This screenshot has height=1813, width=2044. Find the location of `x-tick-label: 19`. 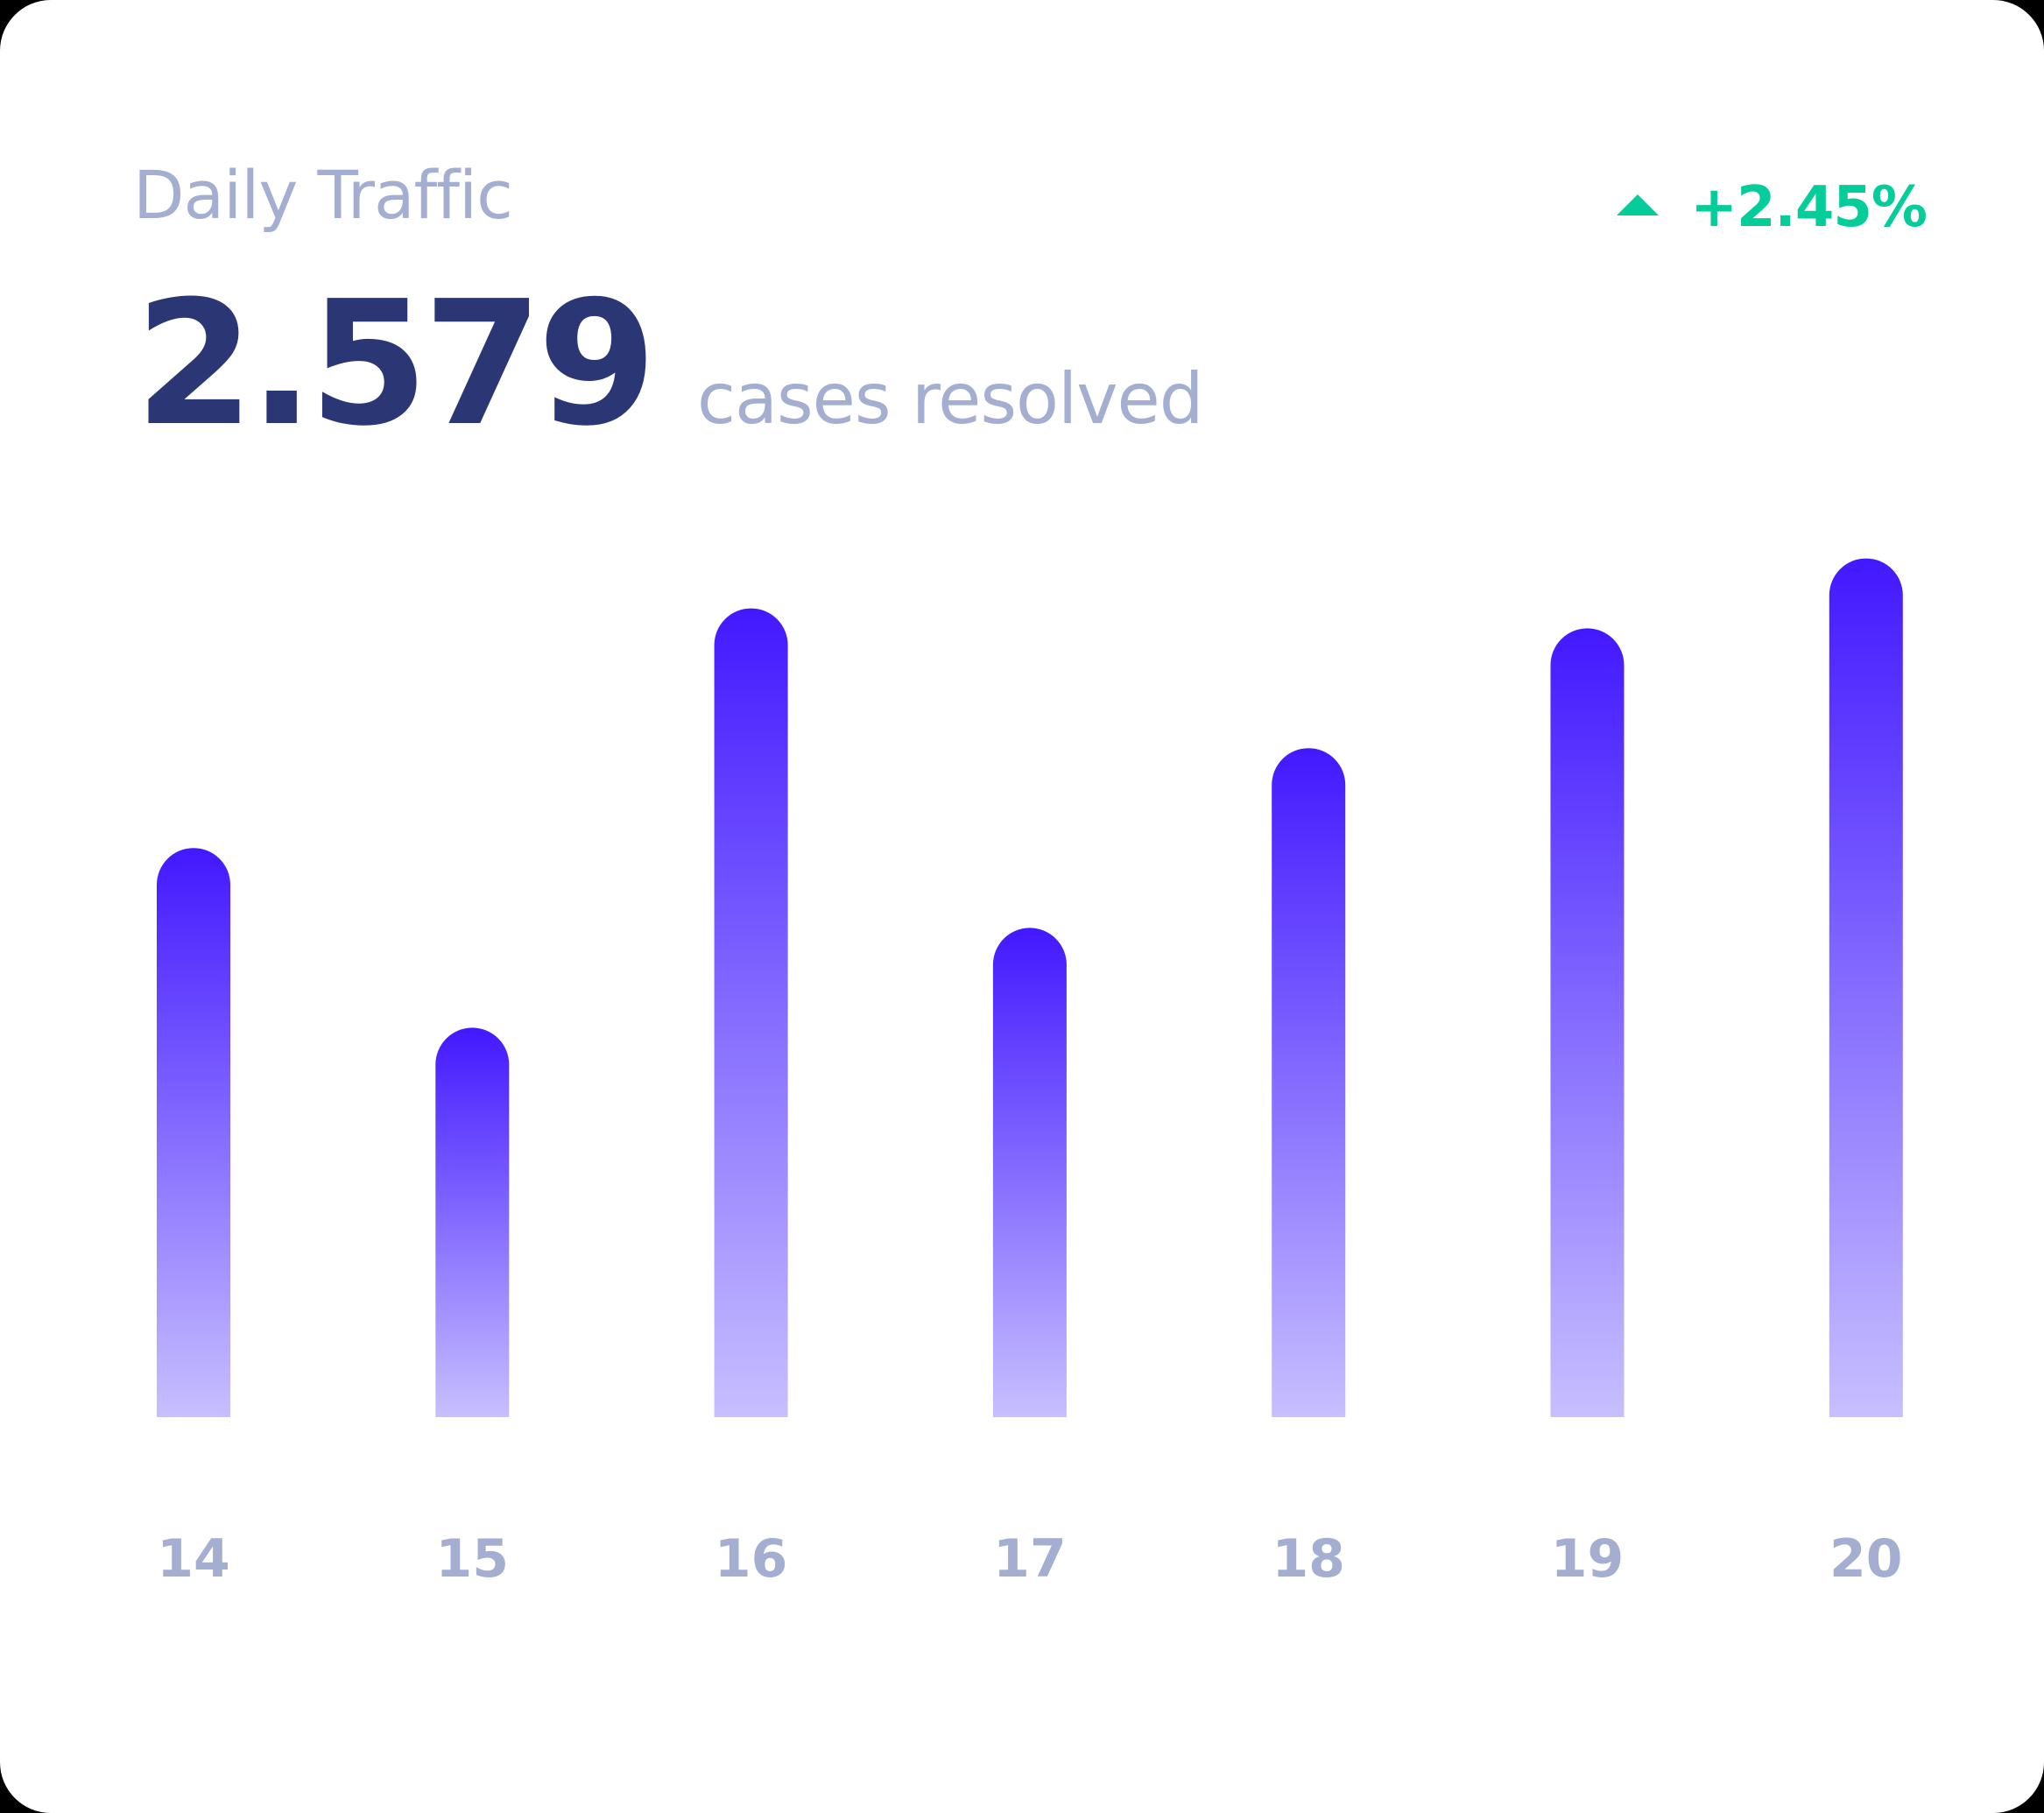

x-tick-label: 19 is located at coordinates (1588, 1559).